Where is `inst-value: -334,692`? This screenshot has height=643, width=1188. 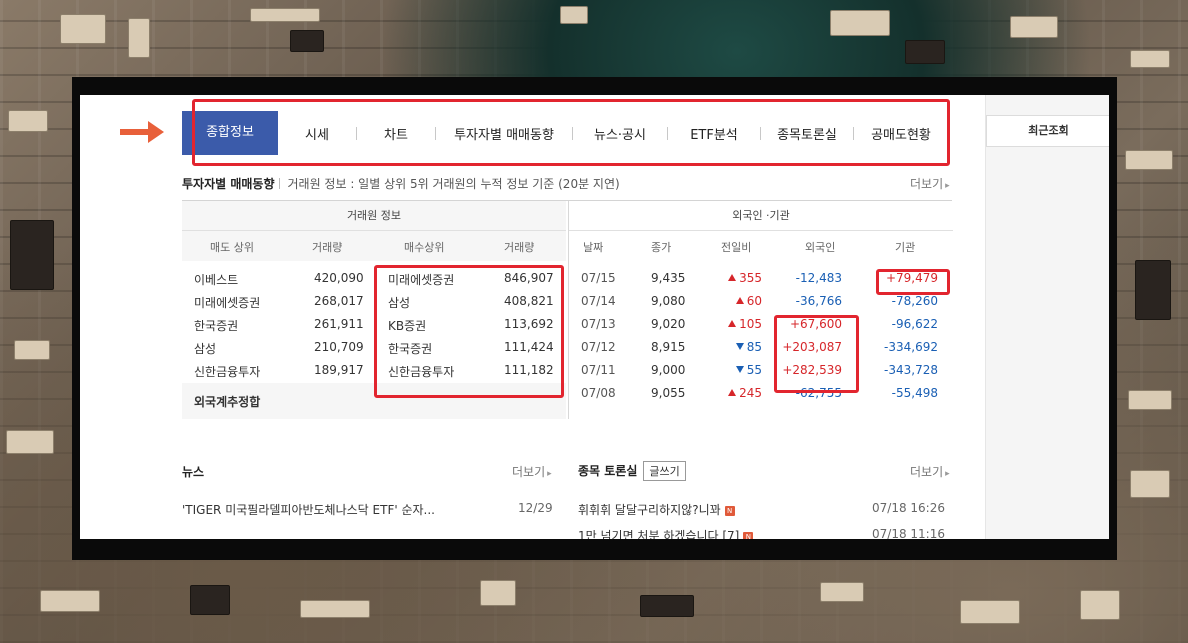
inst-value: -334,692 is located at coordinates (911, 347).